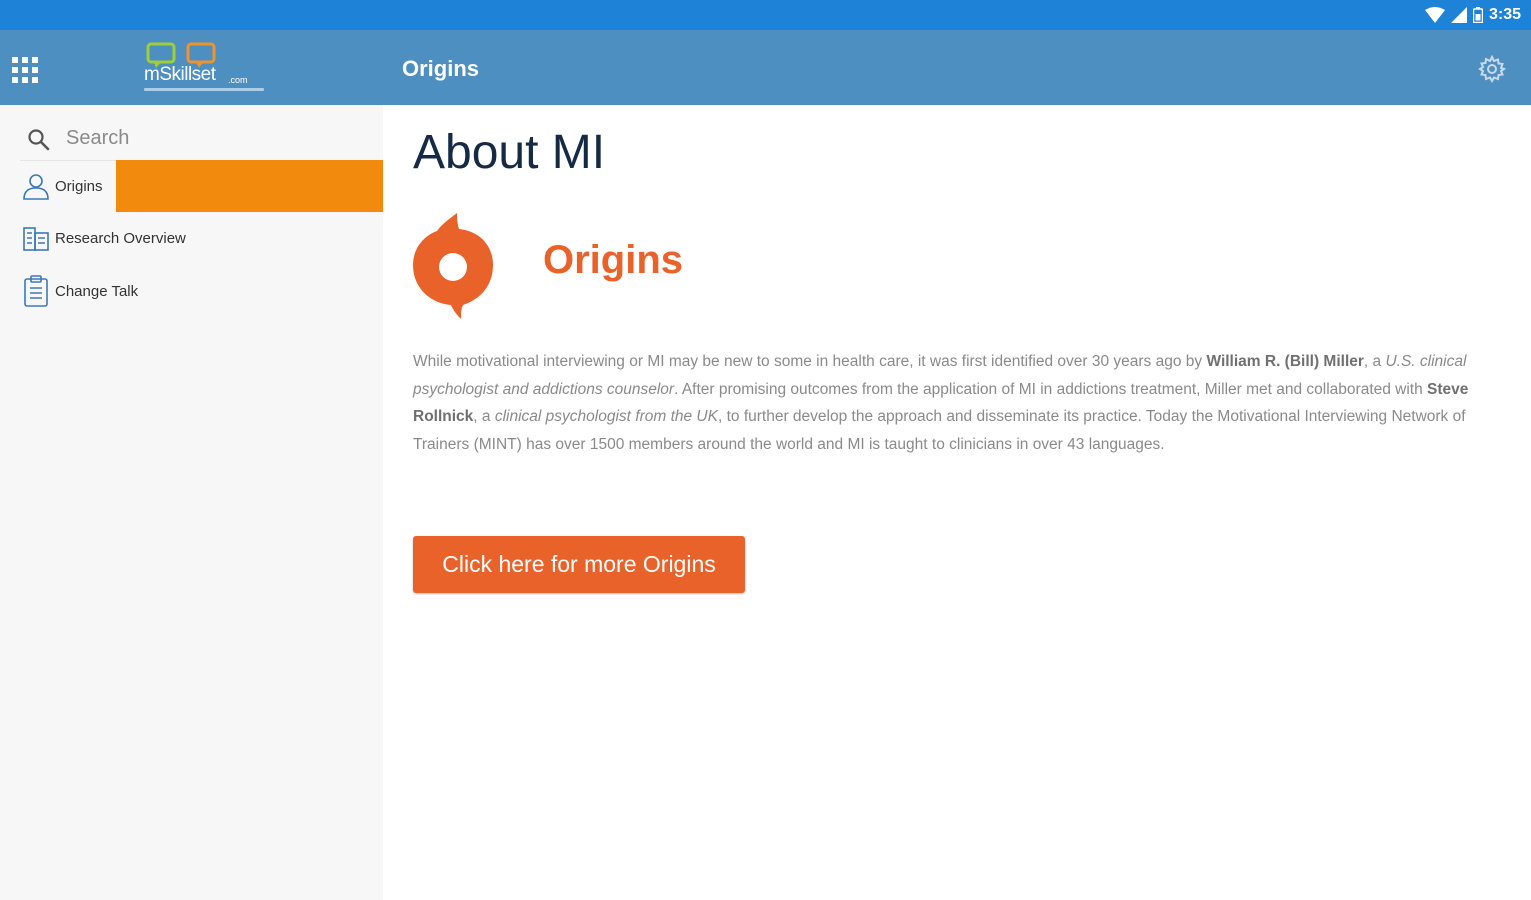 The height and width of the screenshot is (900, 1531). I want to click on page-title: Origins, so click(441, 68).